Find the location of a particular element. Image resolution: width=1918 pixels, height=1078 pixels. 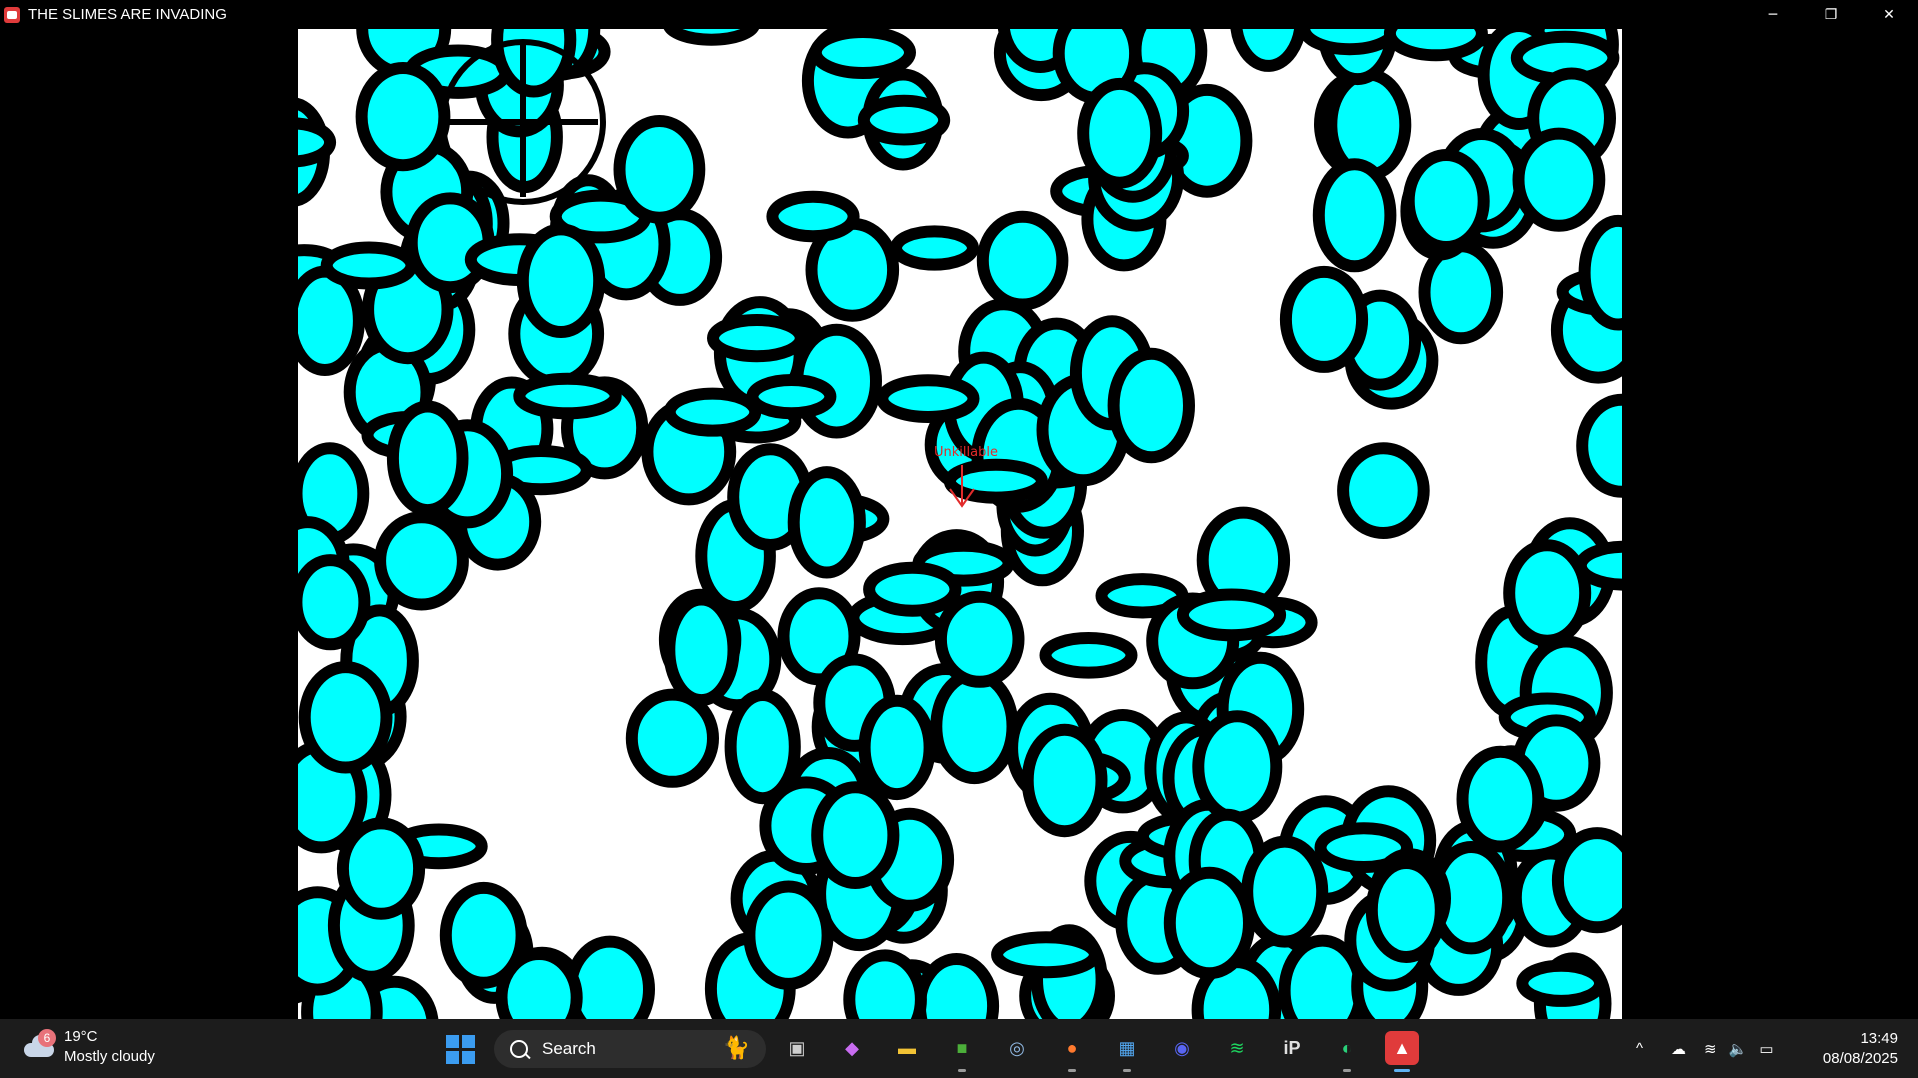

maximize-button: ❐ is located at coordinates (1831, 14).